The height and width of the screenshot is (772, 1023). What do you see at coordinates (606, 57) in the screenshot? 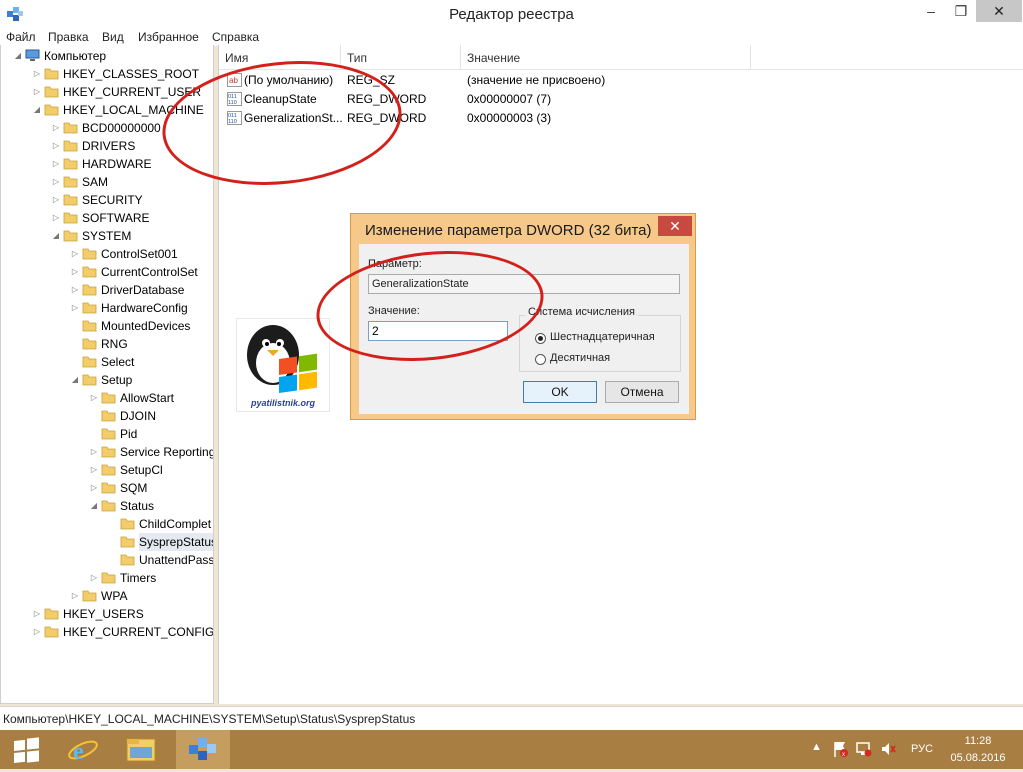
I see `column-value: Значение` at bounding box center [606, 57].